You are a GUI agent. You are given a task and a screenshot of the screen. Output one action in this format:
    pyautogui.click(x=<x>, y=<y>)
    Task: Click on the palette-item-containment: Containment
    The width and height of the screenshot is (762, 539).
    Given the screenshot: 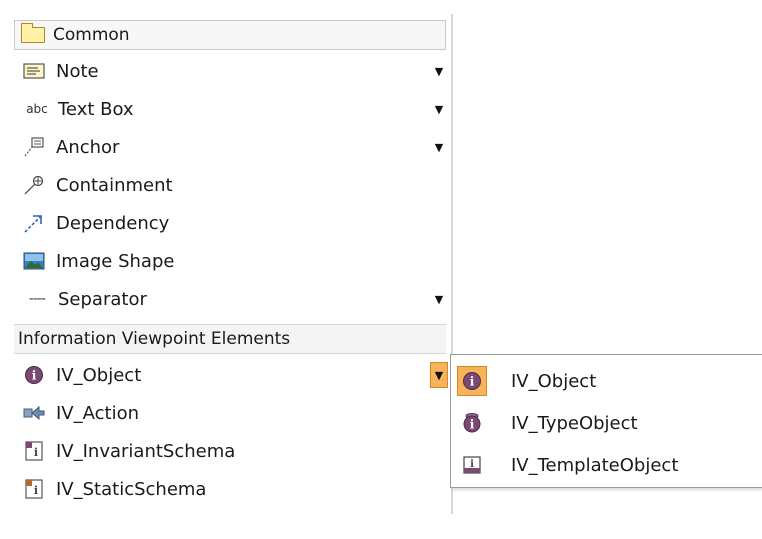 What is the action you would take?
    pyautogui.click(x=230, y=185)
    